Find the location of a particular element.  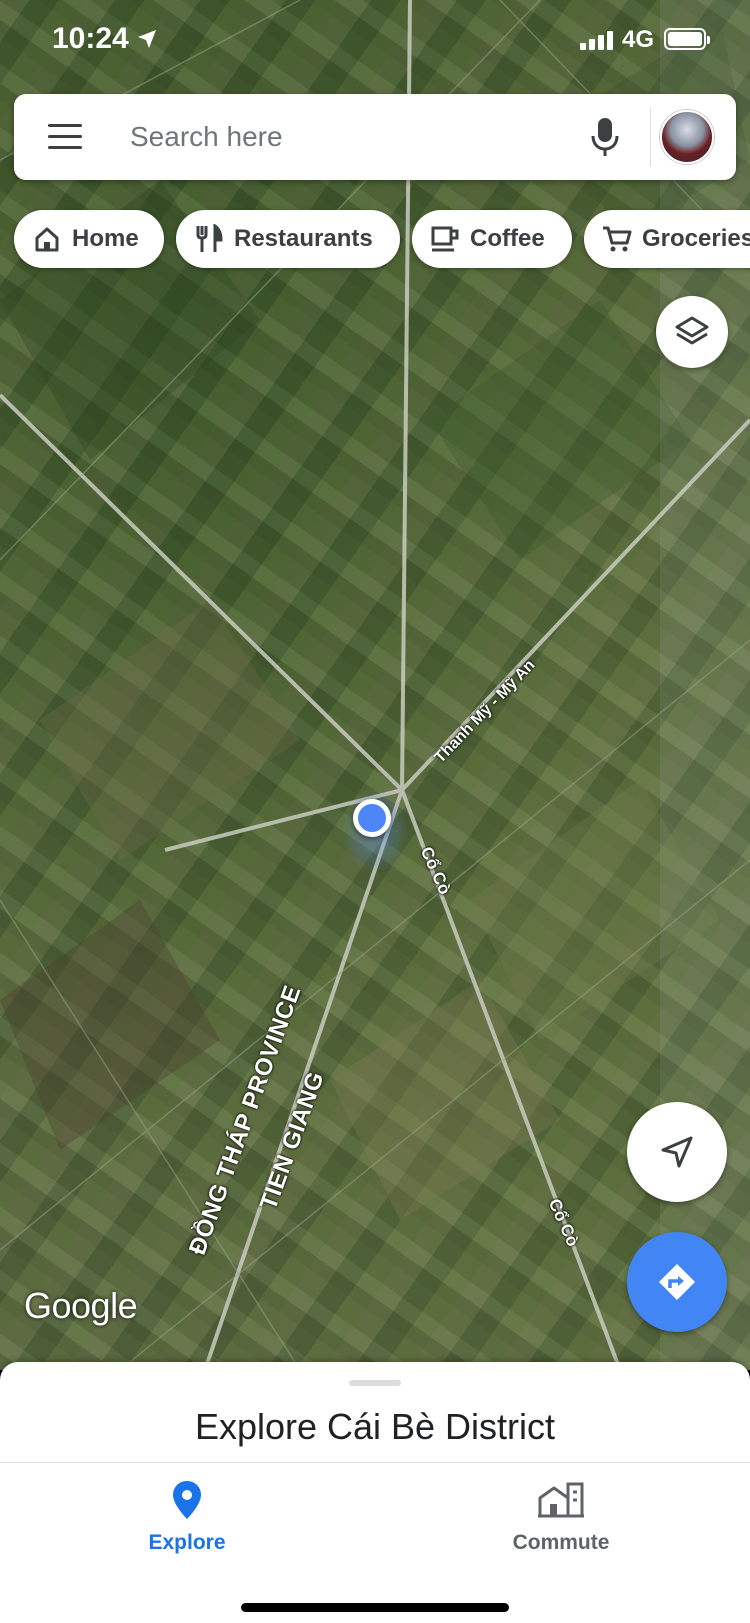

directions-button is located at coordinates (677, 1282).